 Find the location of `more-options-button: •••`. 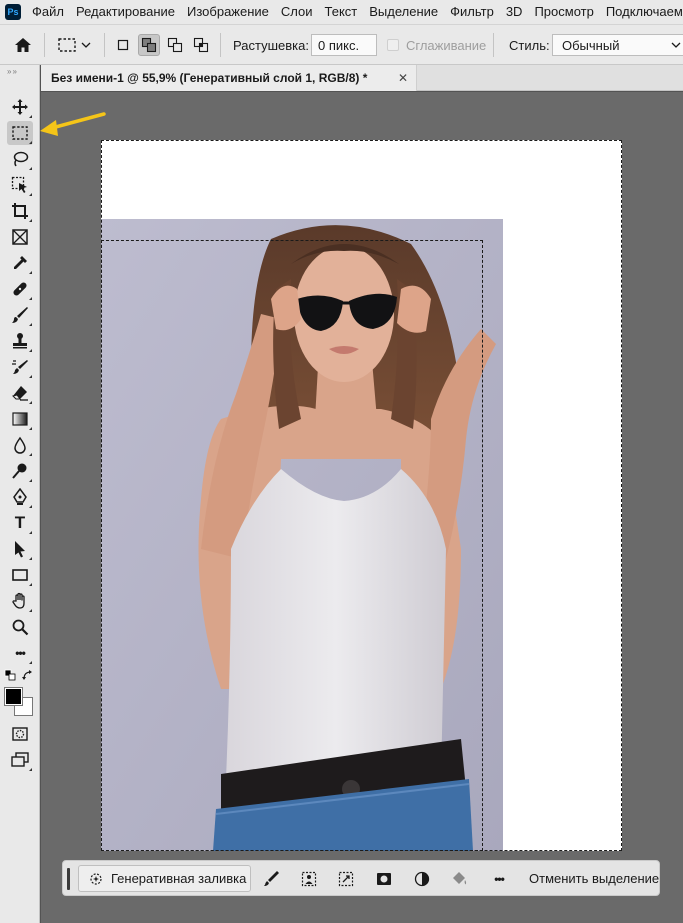

more-options-button: ••• is located at coordinates (499, 879).